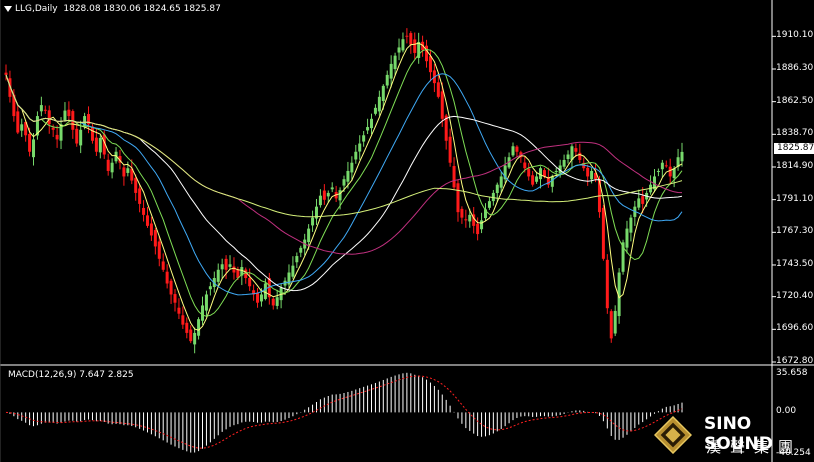 Image resolution: width=814 pixels, height=462 pixels. I want to click on price-tick-label: 1886.30, so click(795, 67).